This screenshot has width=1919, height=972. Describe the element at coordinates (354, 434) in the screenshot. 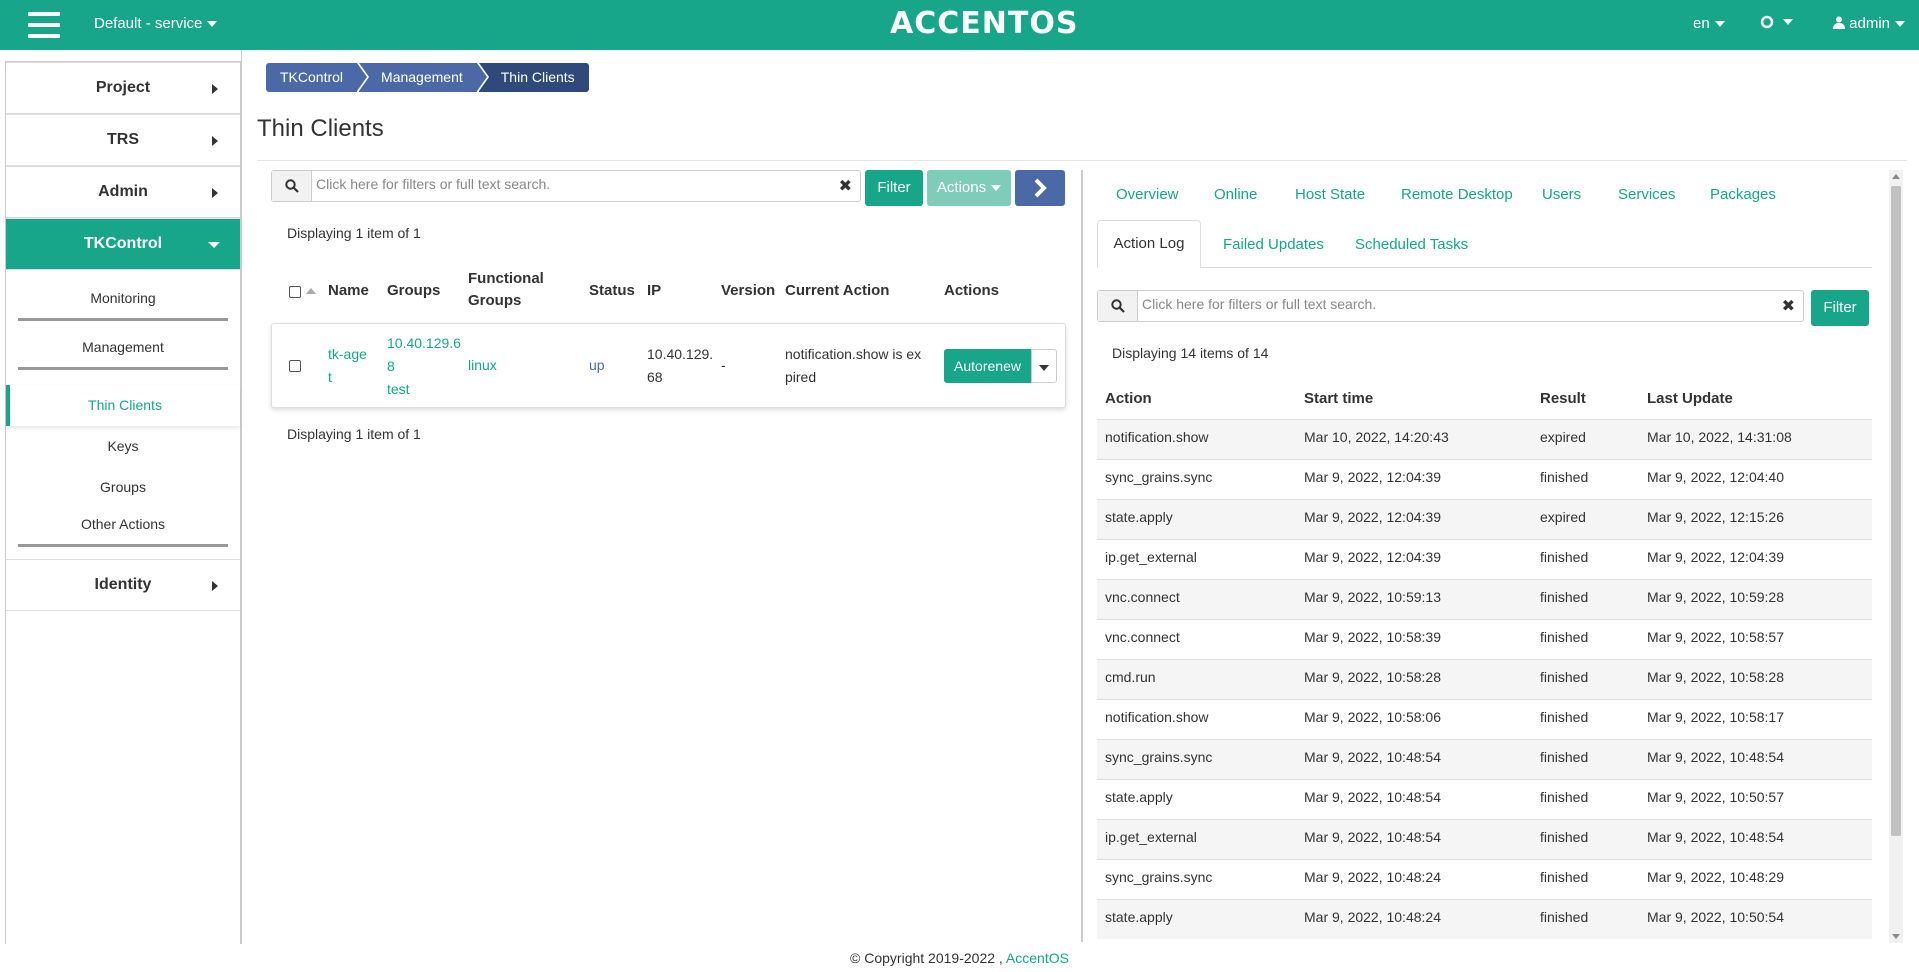

I see `displaying-count: Displaying 1 item of 1` at that location.